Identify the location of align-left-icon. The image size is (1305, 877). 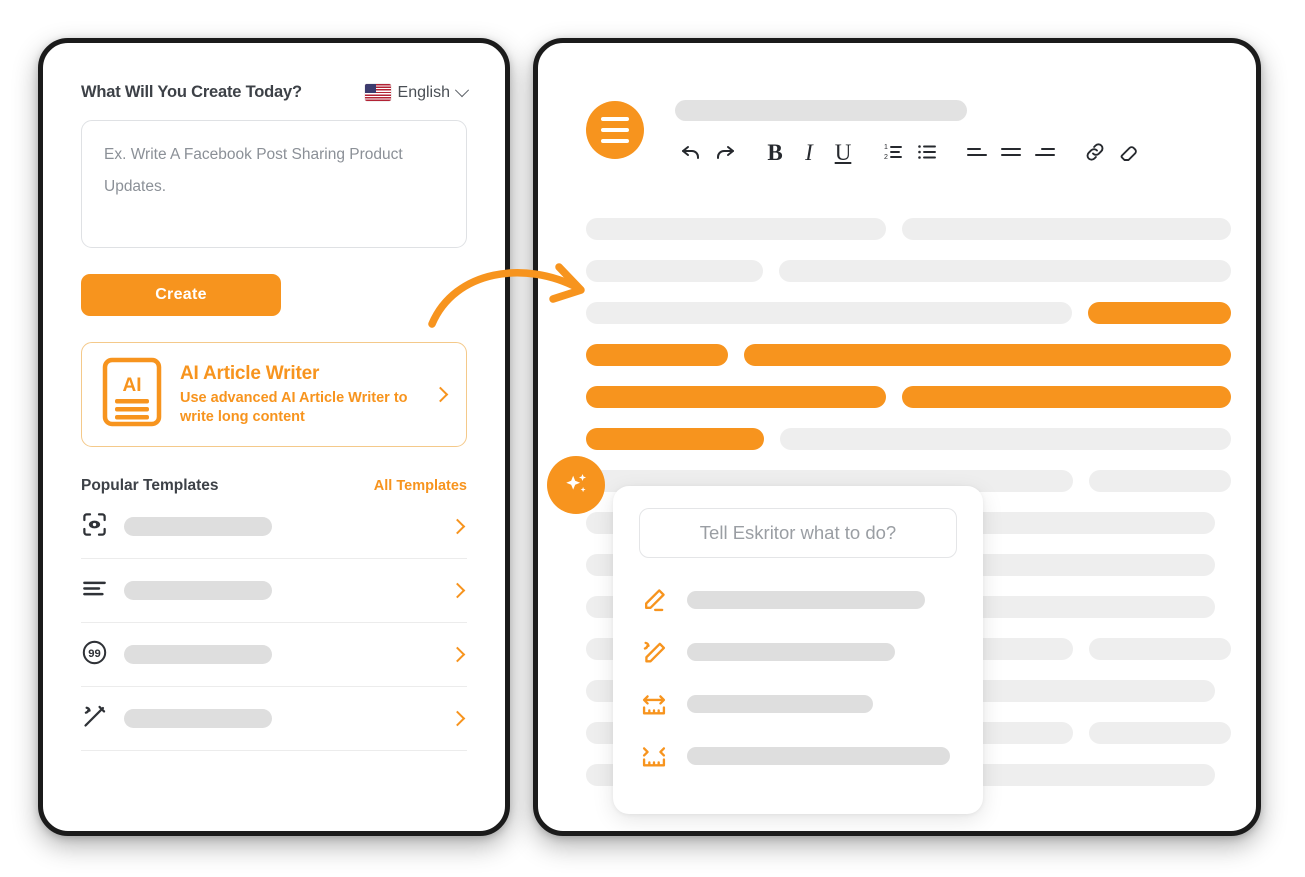
(977, 152).